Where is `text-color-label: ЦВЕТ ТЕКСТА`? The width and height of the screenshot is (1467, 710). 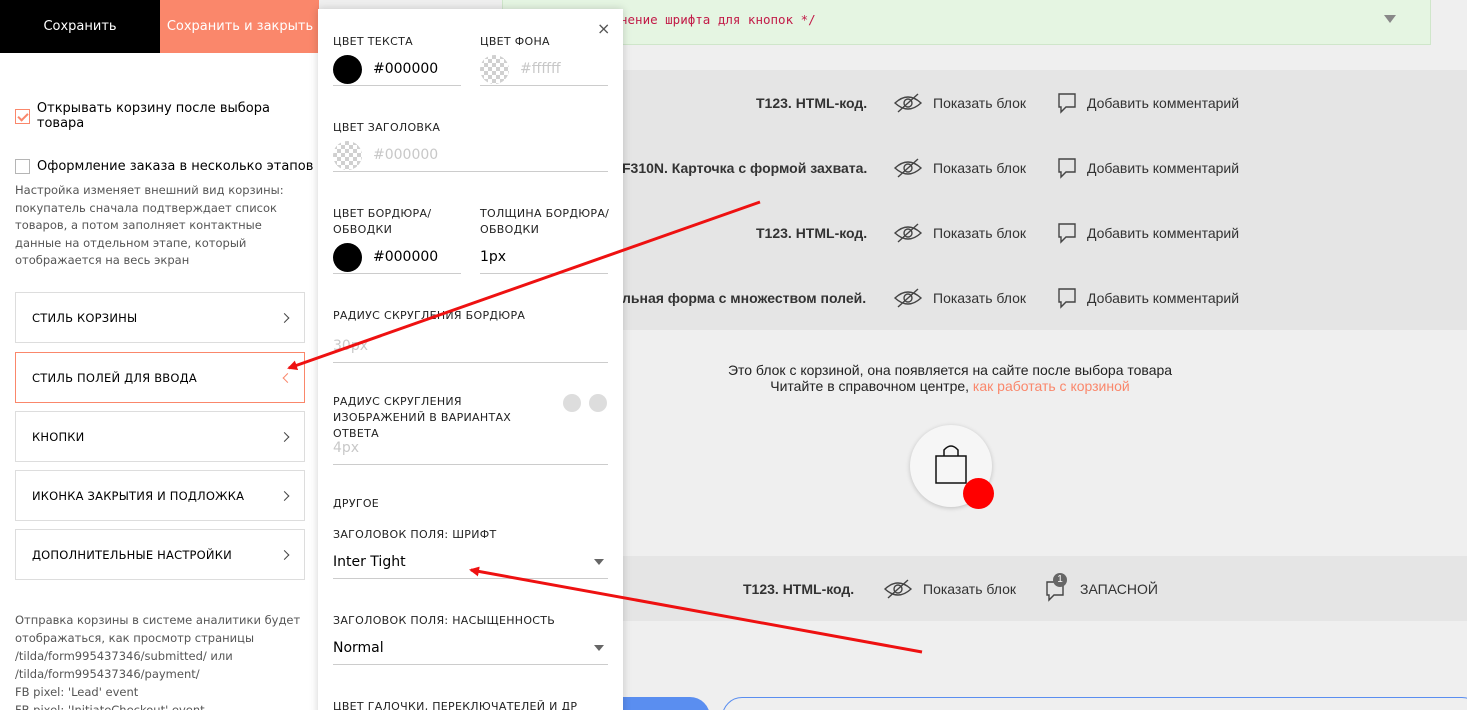
text-color-label: ЦВЕТ ТЕКСТА is located at coordinates (373, 41).